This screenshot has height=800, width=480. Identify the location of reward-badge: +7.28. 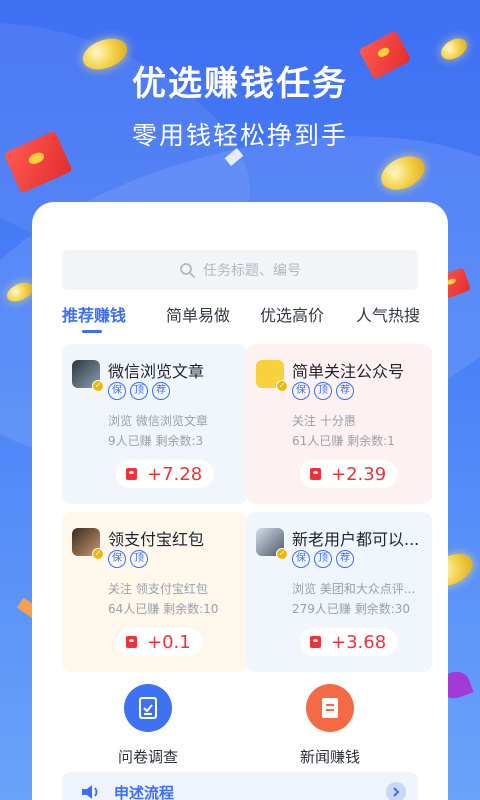
(165, 474).